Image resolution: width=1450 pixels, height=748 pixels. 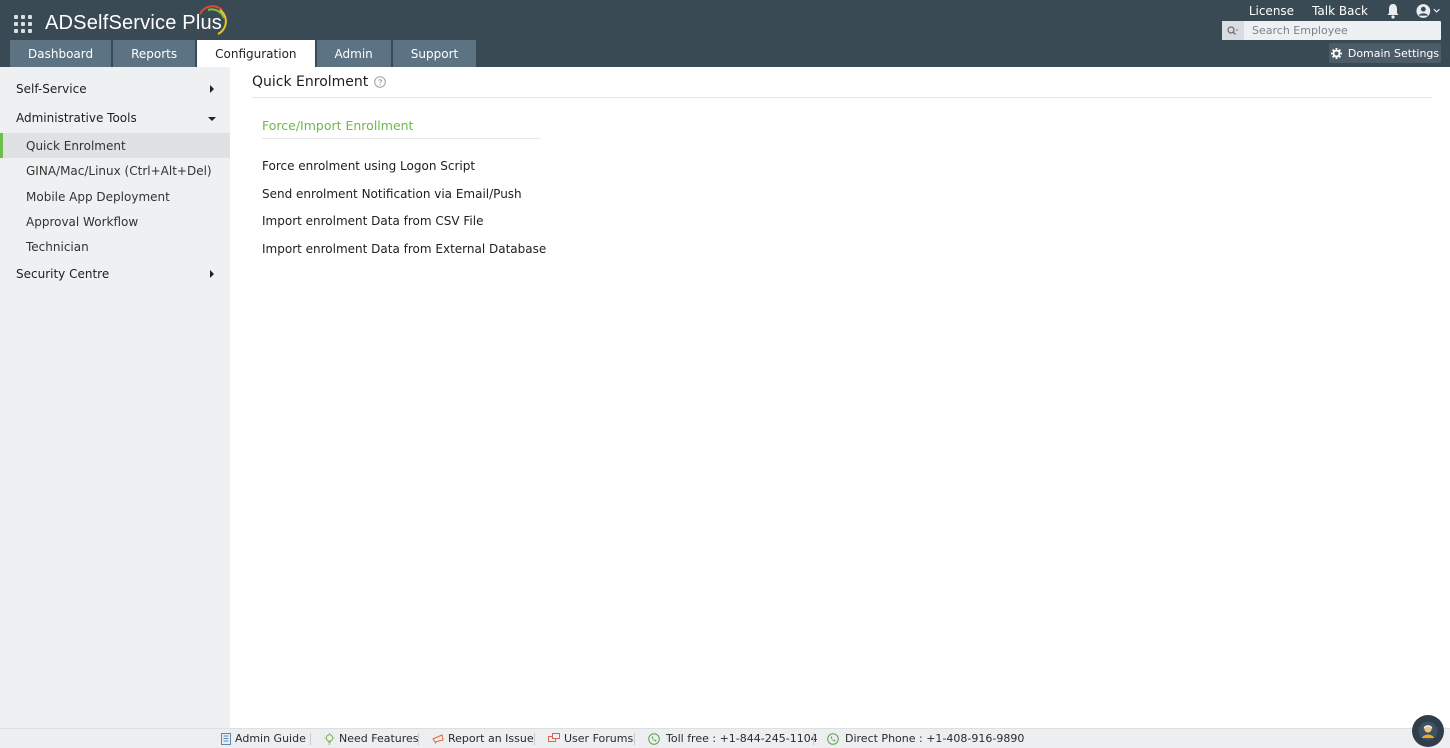 I want to click on sidebar-section-security-centre: Security Centre, so click(x=115, y=274).